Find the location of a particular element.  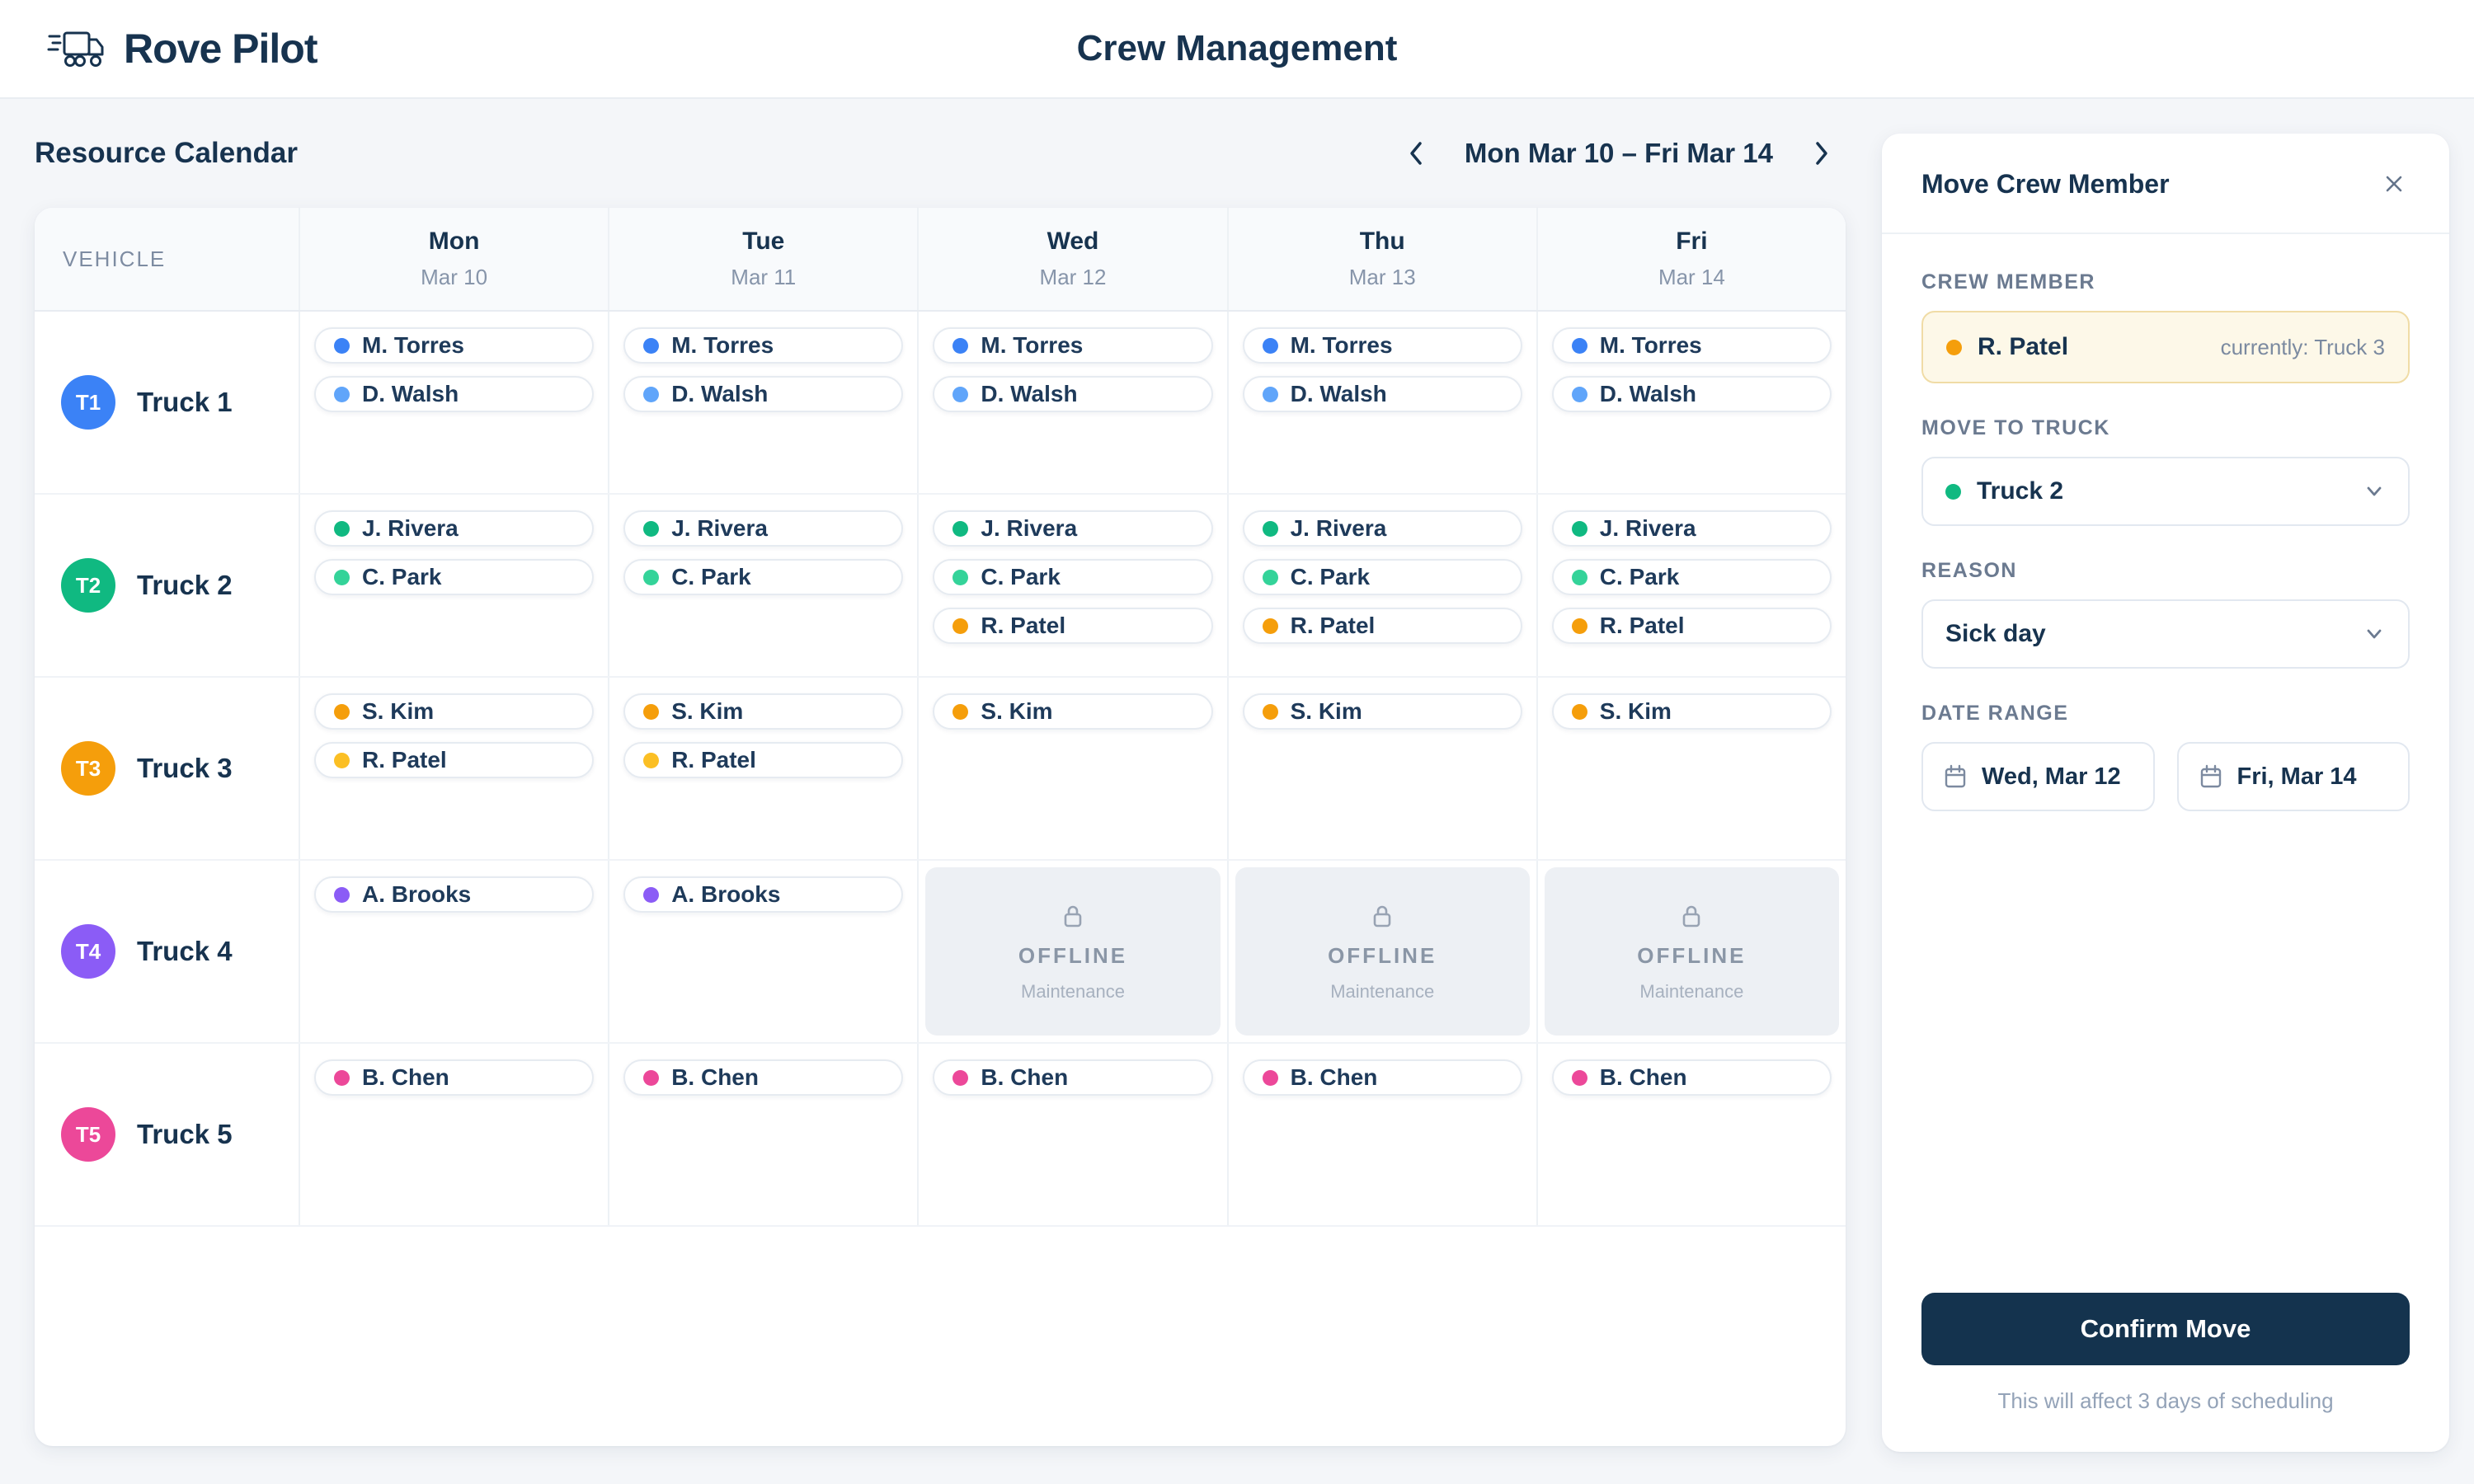

crew-chip-label: C. Park is located at coordinates (1330, 576).